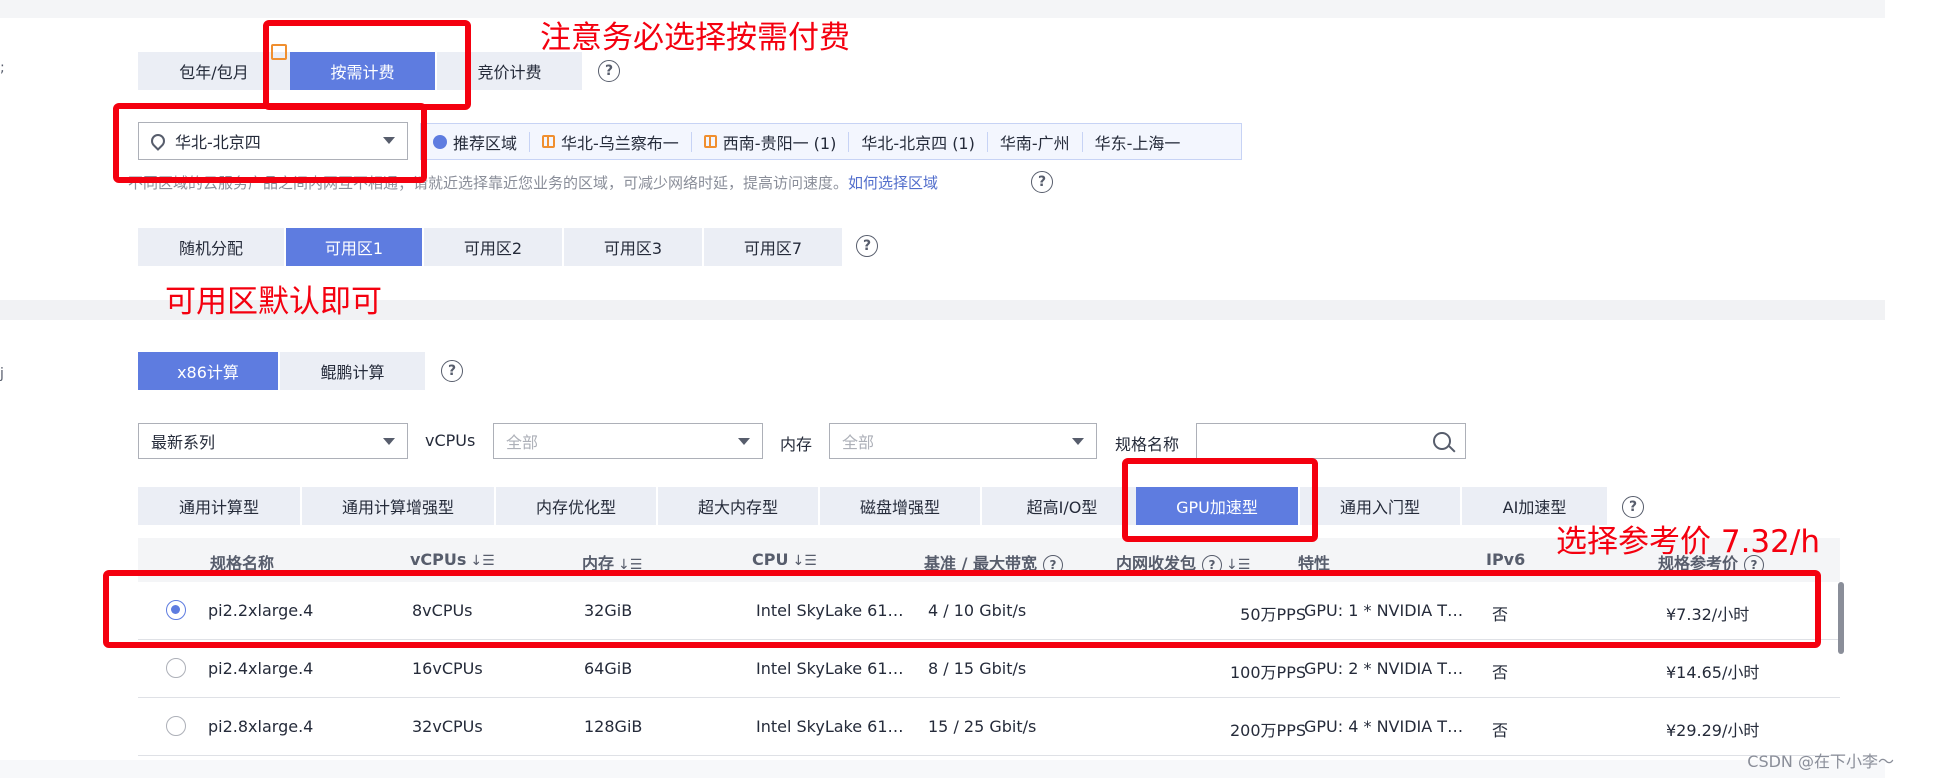 The height and width of the screenshot is (778, 1934). I want to click on col-cpu-label: CPU, so click(770, 559).